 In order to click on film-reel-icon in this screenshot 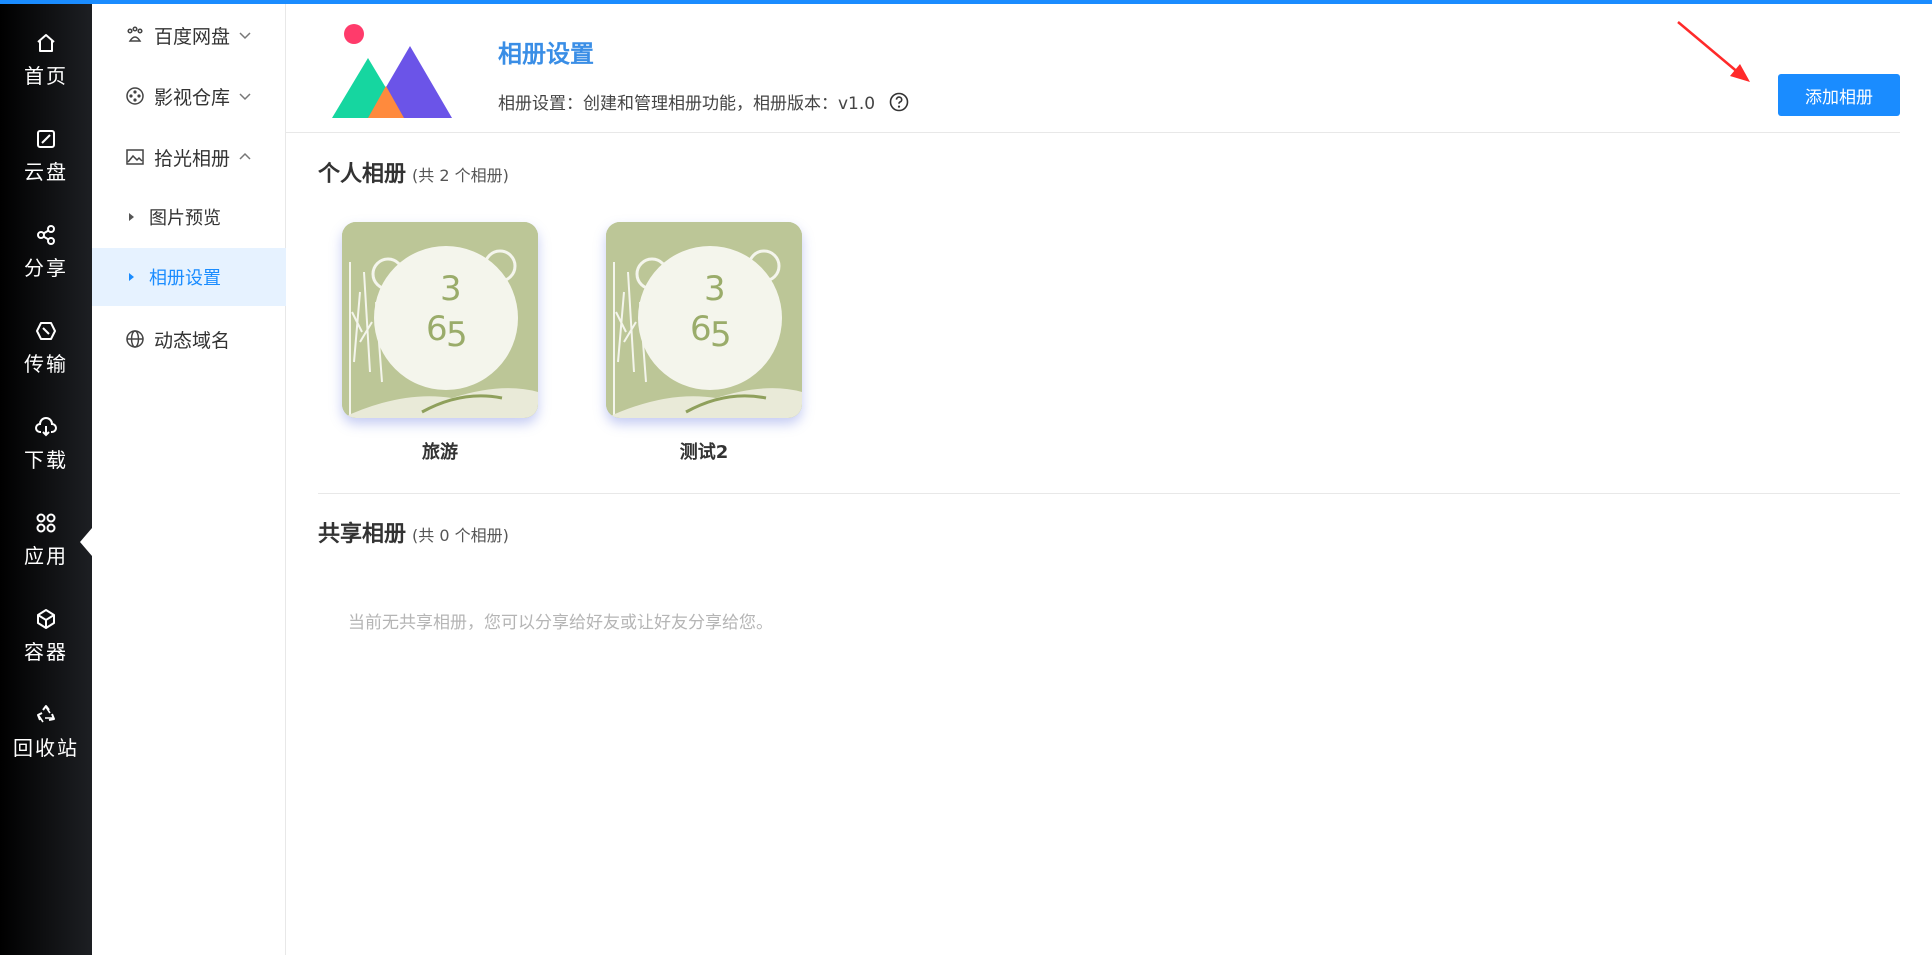, I will do `click(135, 96)`.